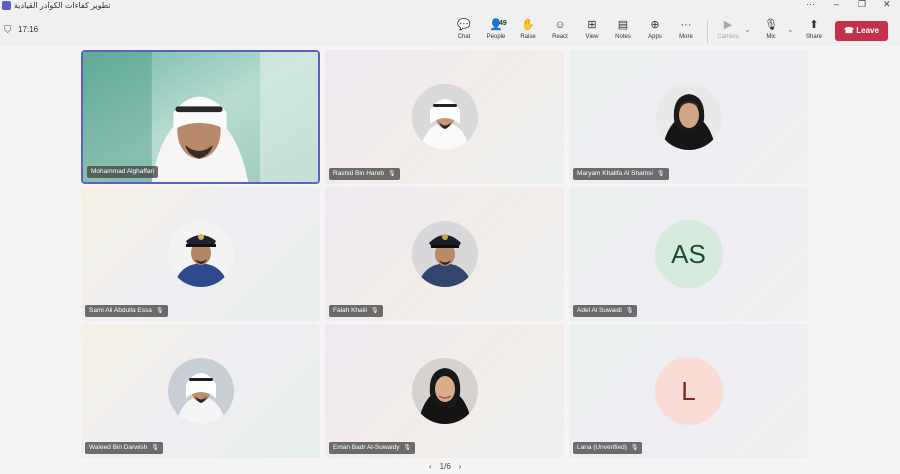  I want to click on participant-name: Maryam Khalifa Al Shamsi, so click(615, 173).